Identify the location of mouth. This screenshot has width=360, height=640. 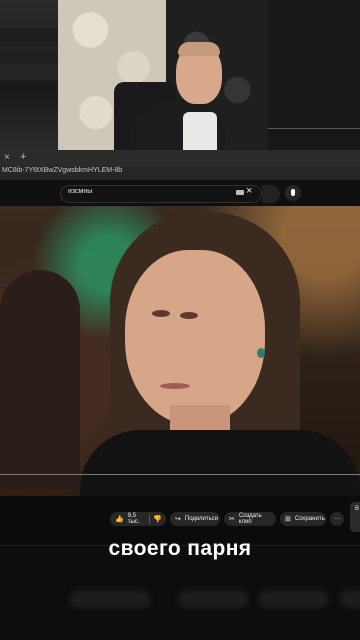
(175, 386).